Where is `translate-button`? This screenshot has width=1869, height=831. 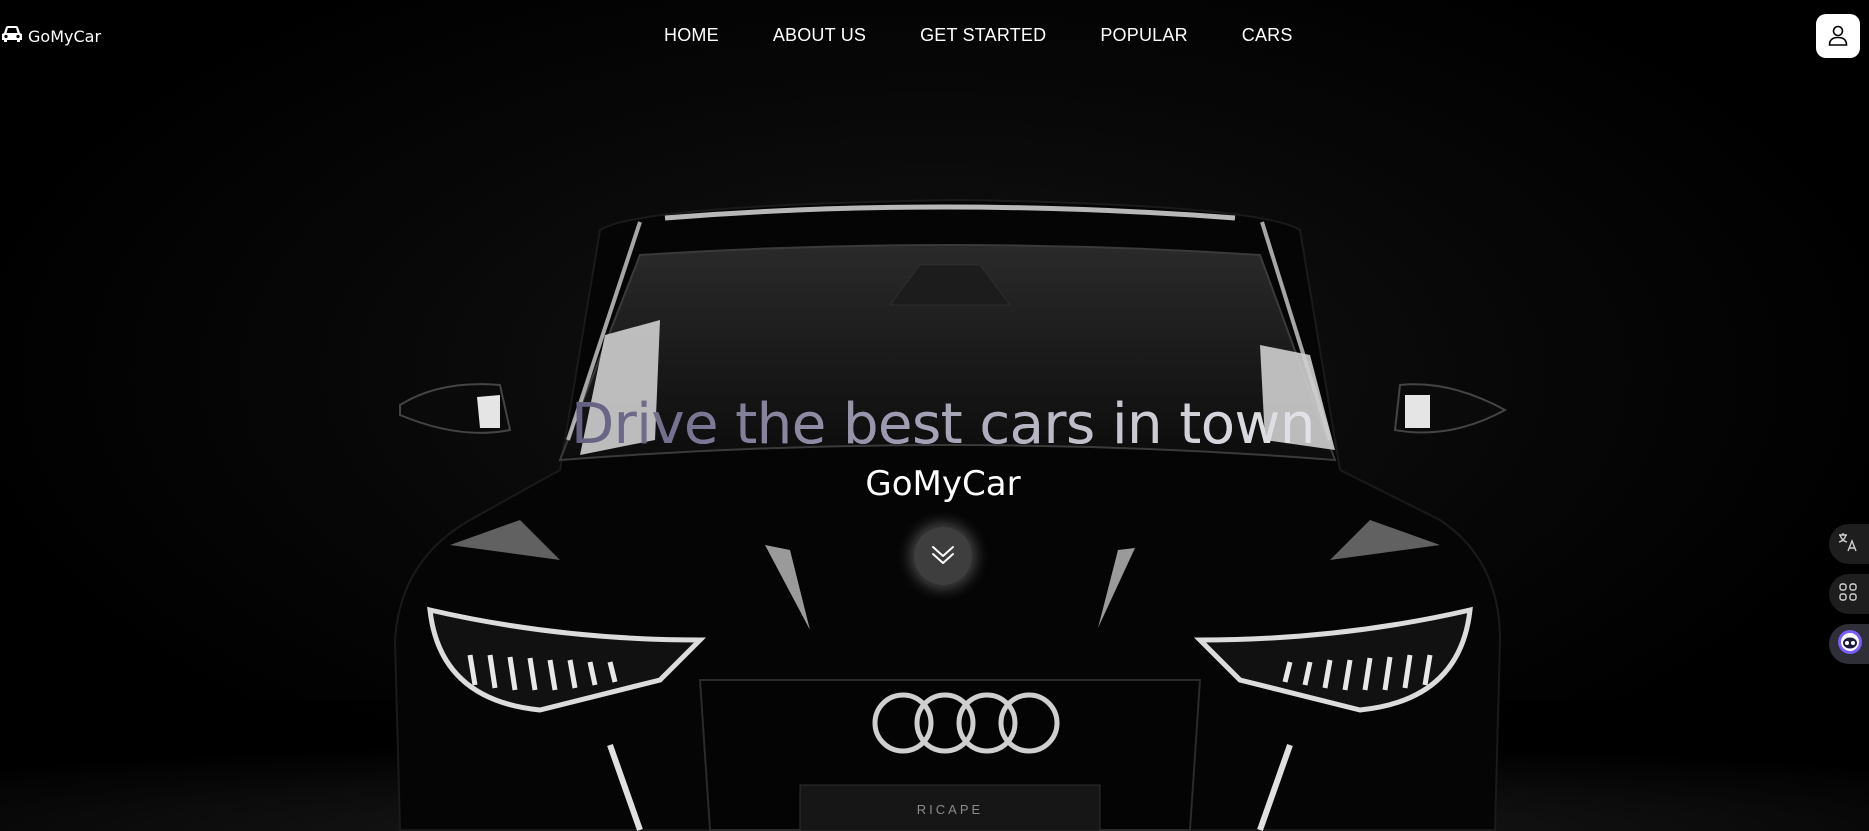 translate-button is located at coordinates (1849, 544).